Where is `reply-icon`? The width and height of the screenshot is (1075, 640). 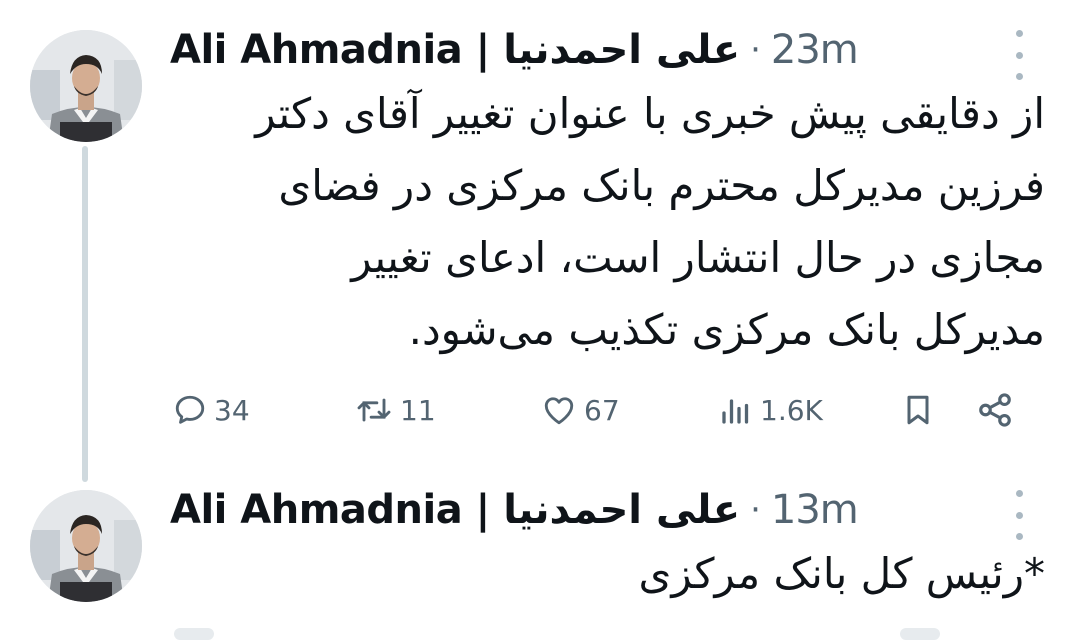 reply-icon is located at coordinates (190, 409).